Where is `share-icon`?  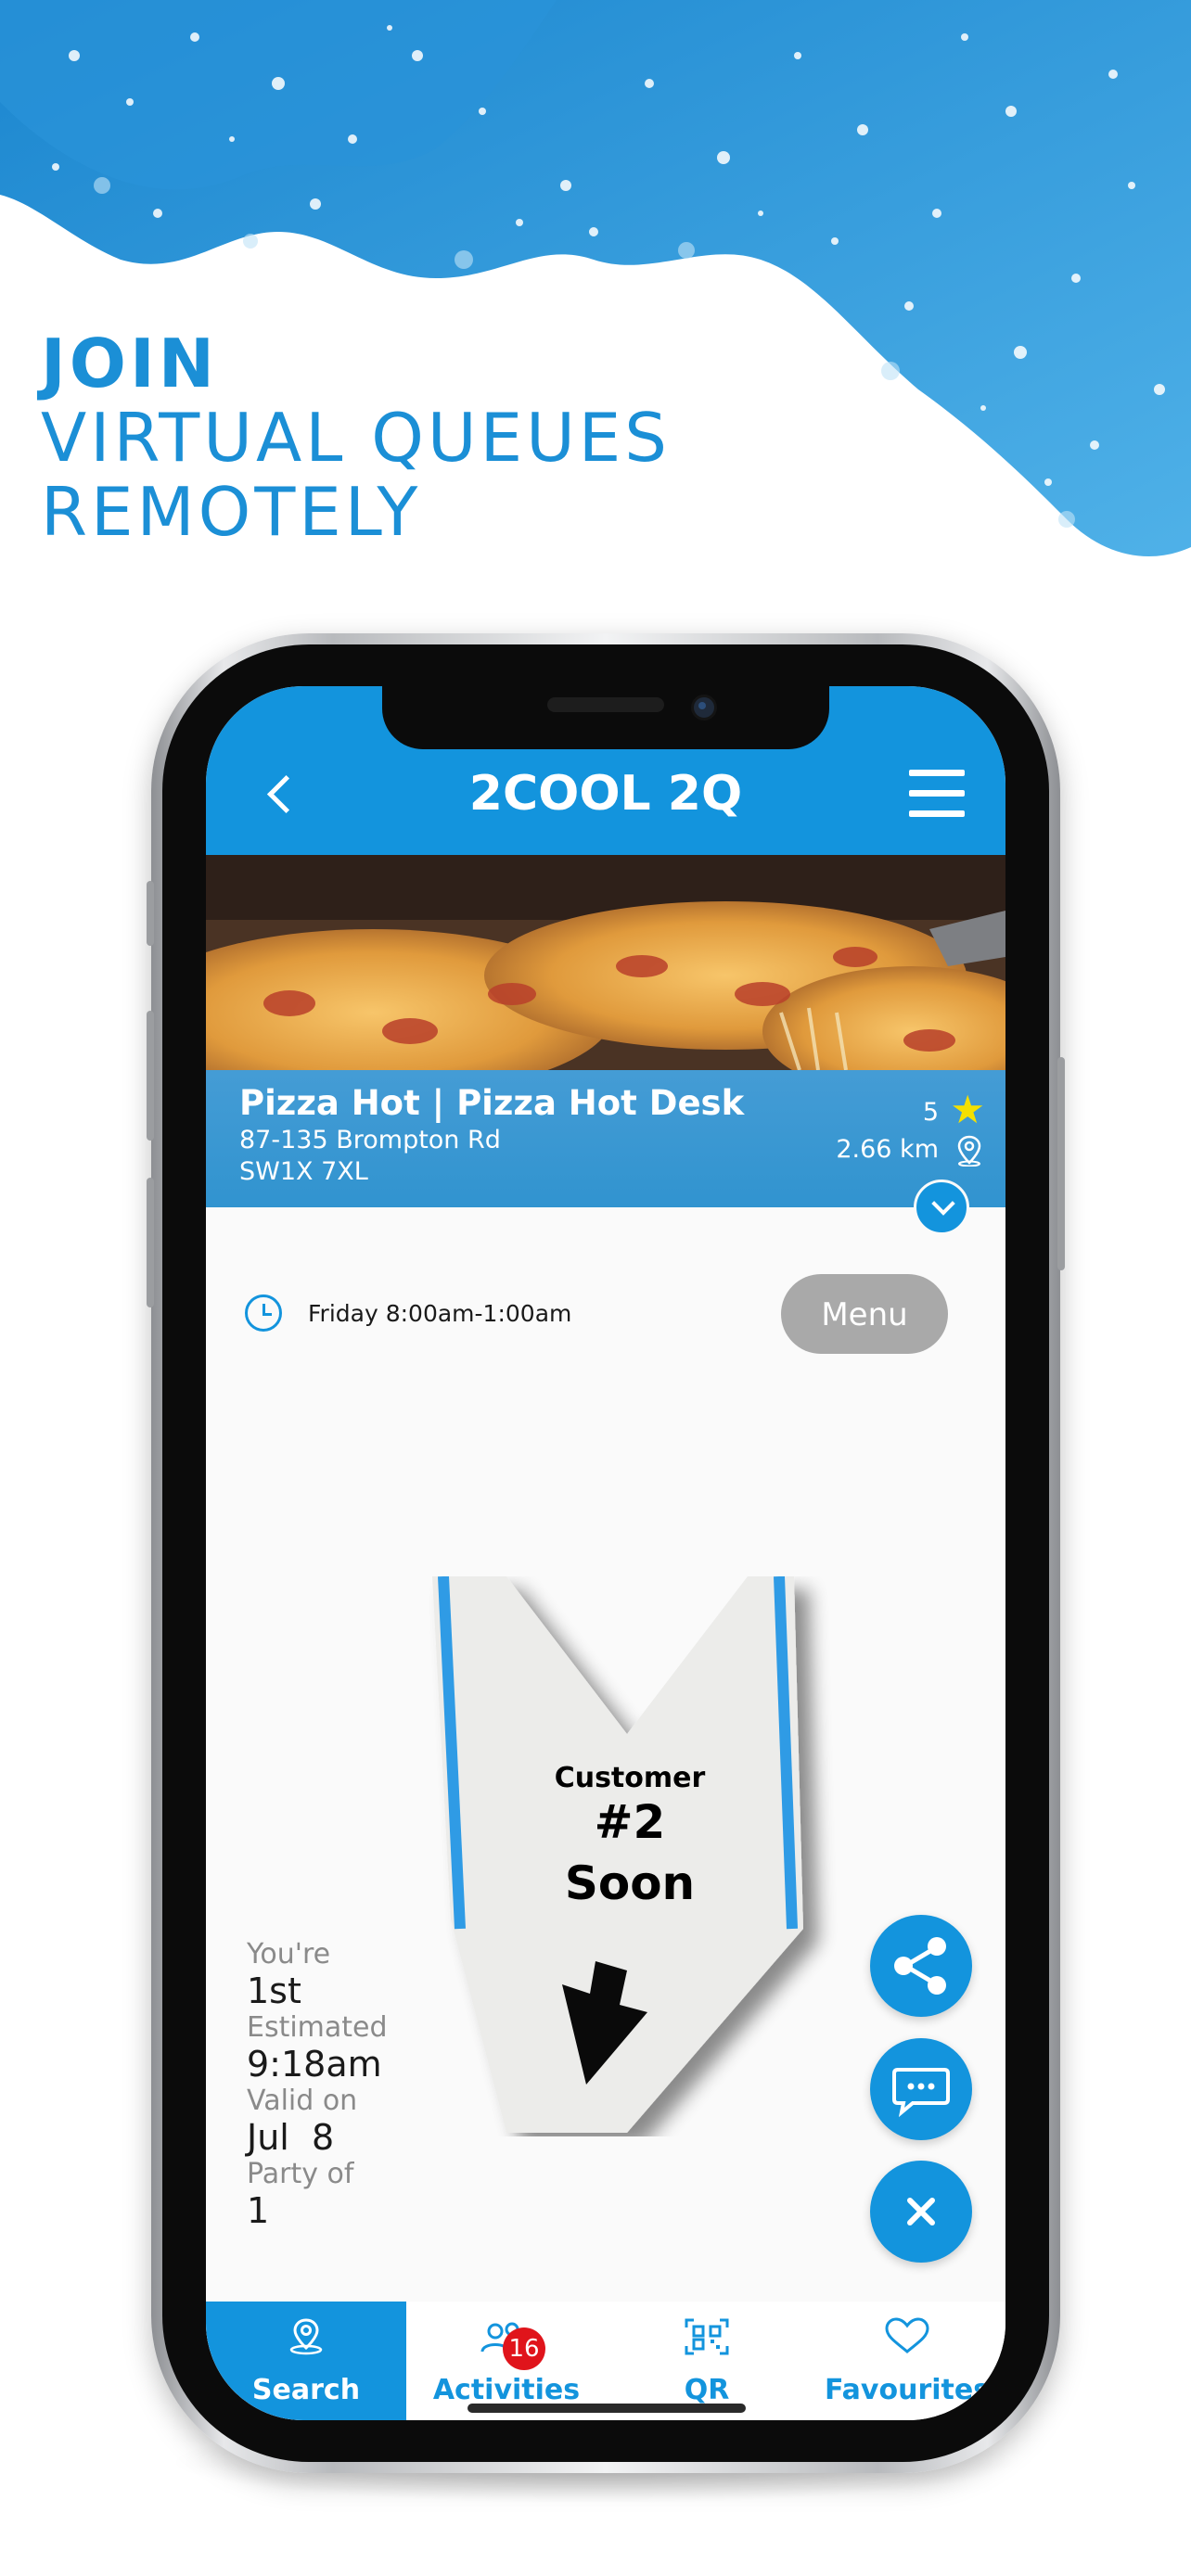
share-icon is located at coordinates (920, 1966).